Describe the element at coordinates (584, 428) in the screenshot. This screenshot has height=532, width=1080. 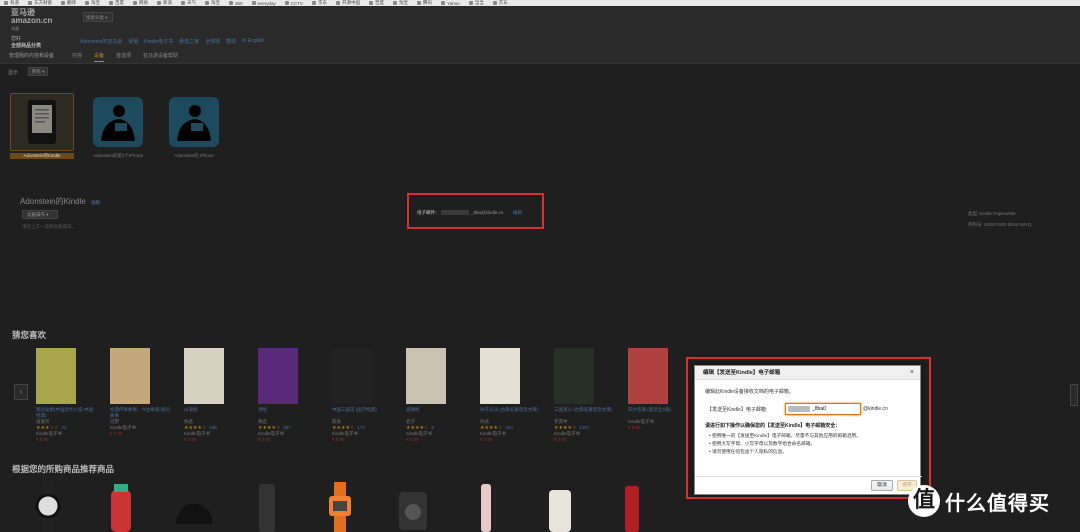
I see `rating-count: 1387` at that location.